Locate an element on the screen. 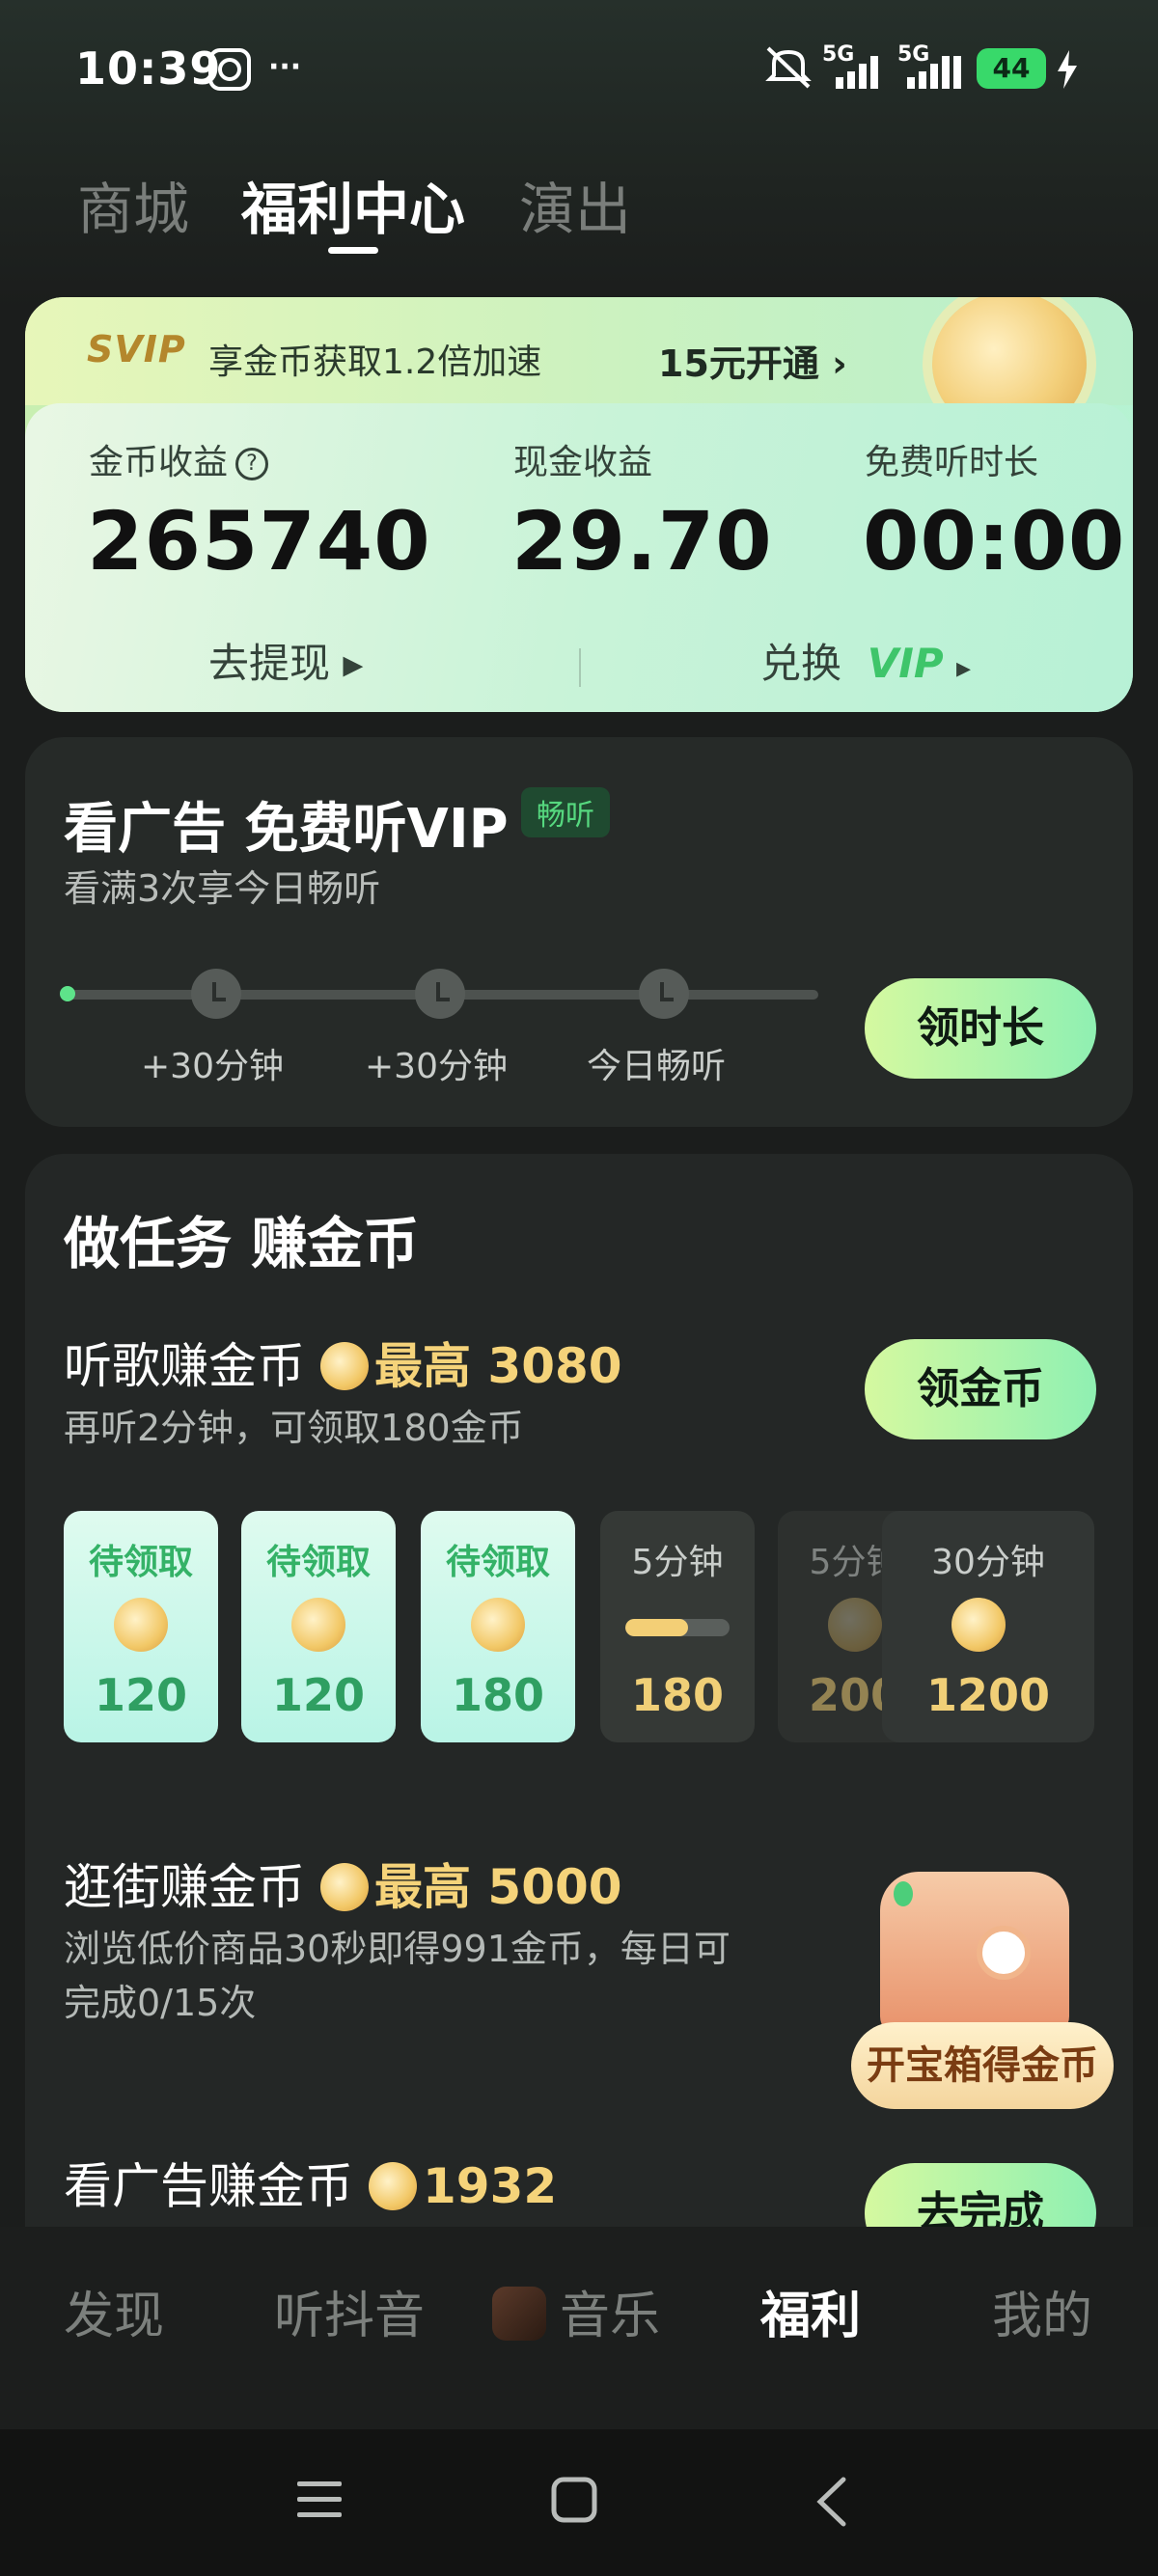 This screenshot has height=2576, width=1158. system-nav-bar is located at coordinates (579, 2503).